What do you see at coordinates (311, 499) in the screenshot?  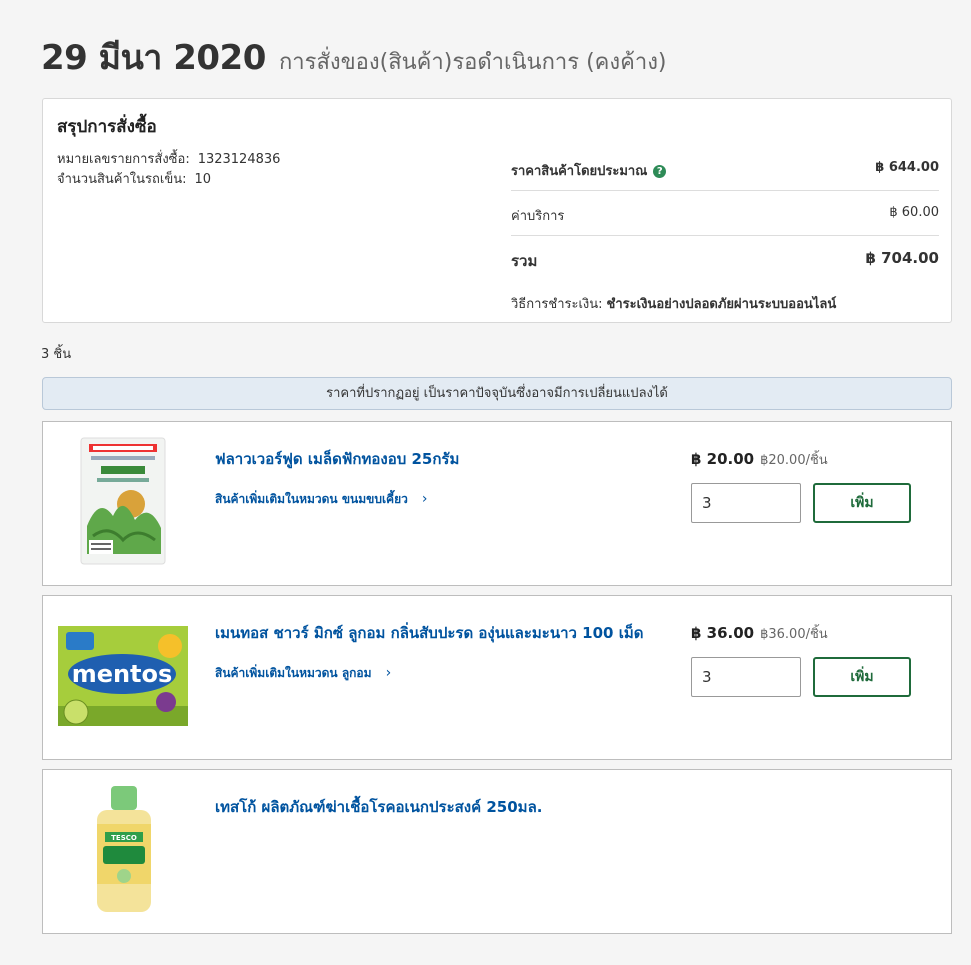 I see `category-link-label: สินค้าเพิ่มเติมในหมวดน ขนมขบเคี้ยว` at bounding box center [311, 499].